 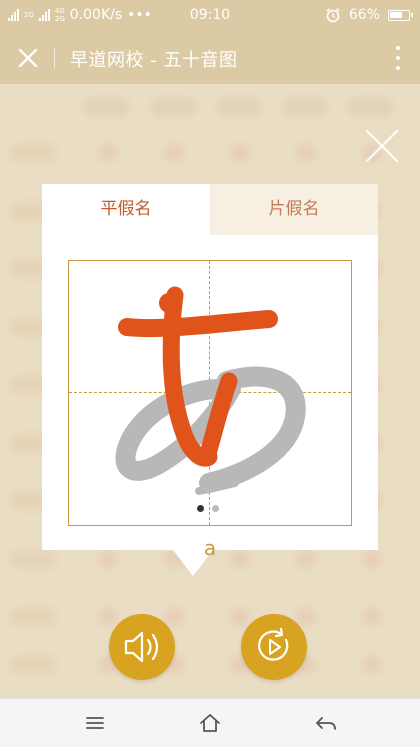 I want to click on status-right: 66%, so click(x=369, y=15).